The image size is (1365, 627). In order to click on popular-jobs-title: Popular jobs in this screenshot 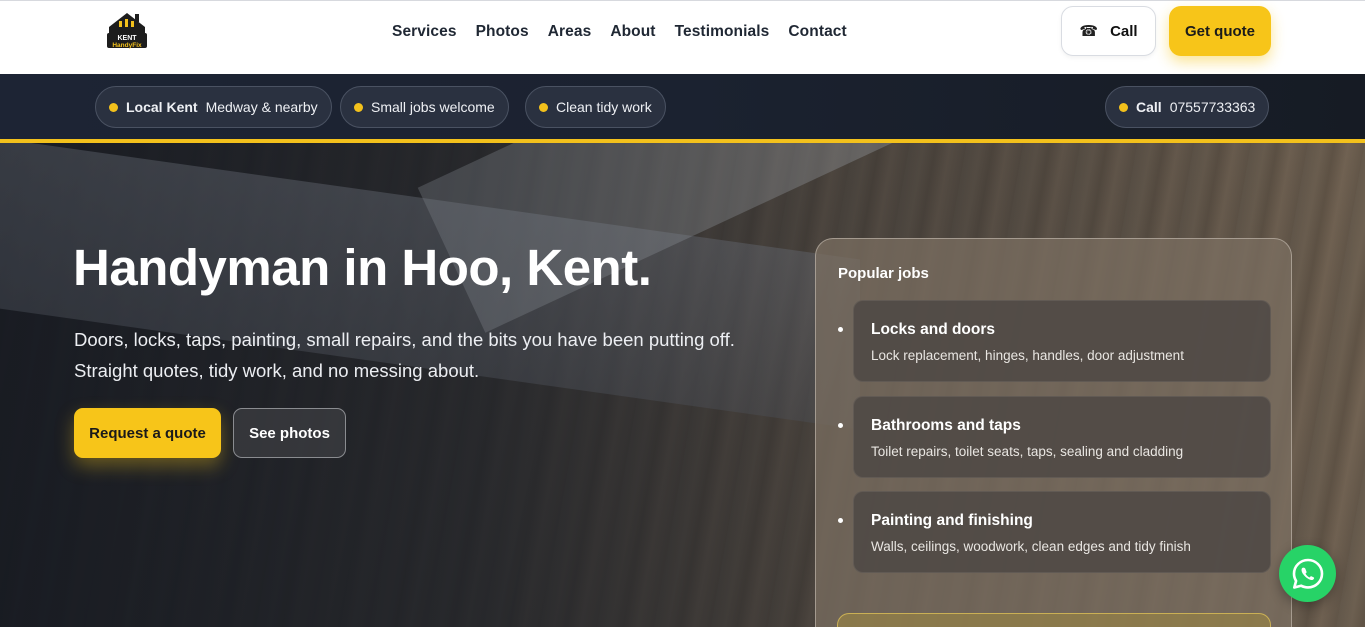, I will do `click(883, 273)`.